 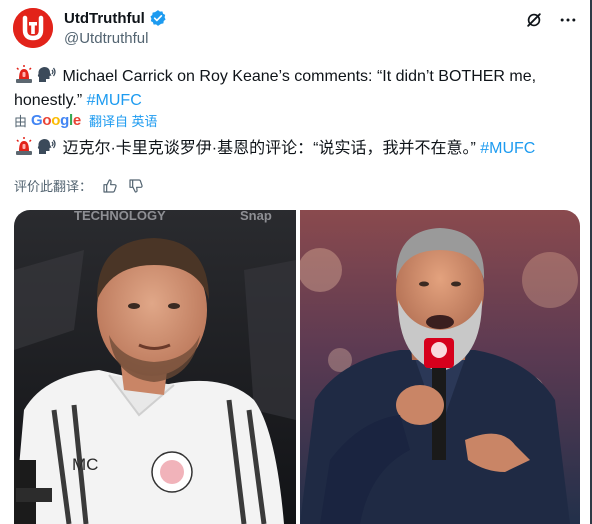 I want to click on google-logo: Google, so click(x=56, y=120).